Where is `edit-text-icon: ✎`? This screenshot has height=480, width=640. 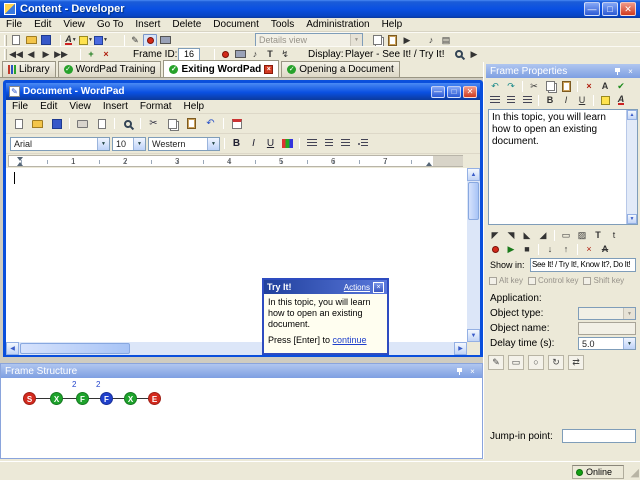
edit-text-icon: ✎ is located at coordinates (135, 40).